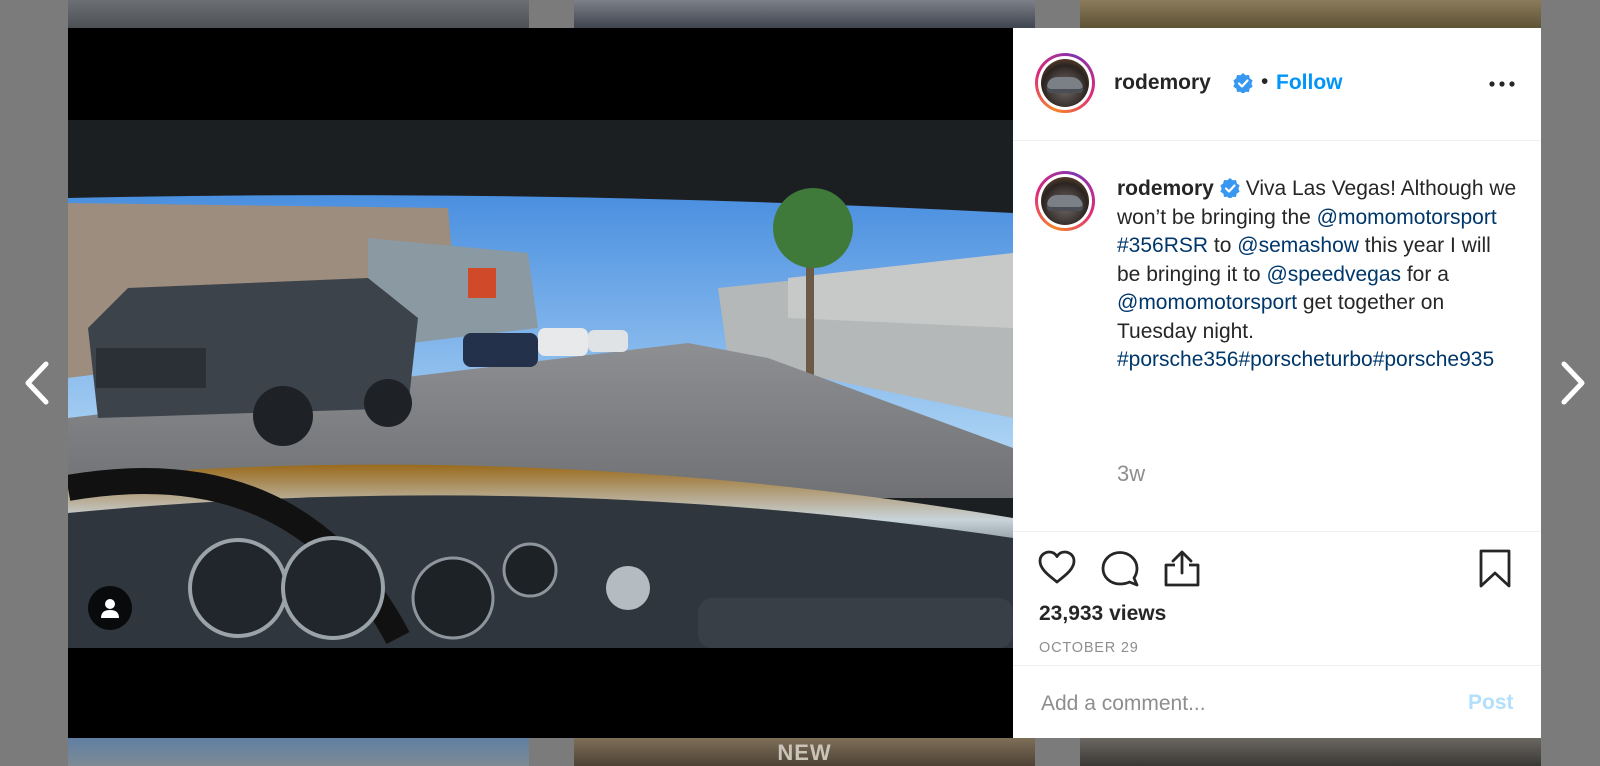 The height and width of the screenshot is (766, 1600). Describe the element at coordinates (1182, 568) in the screenshot. I see `share-icon` at that location.